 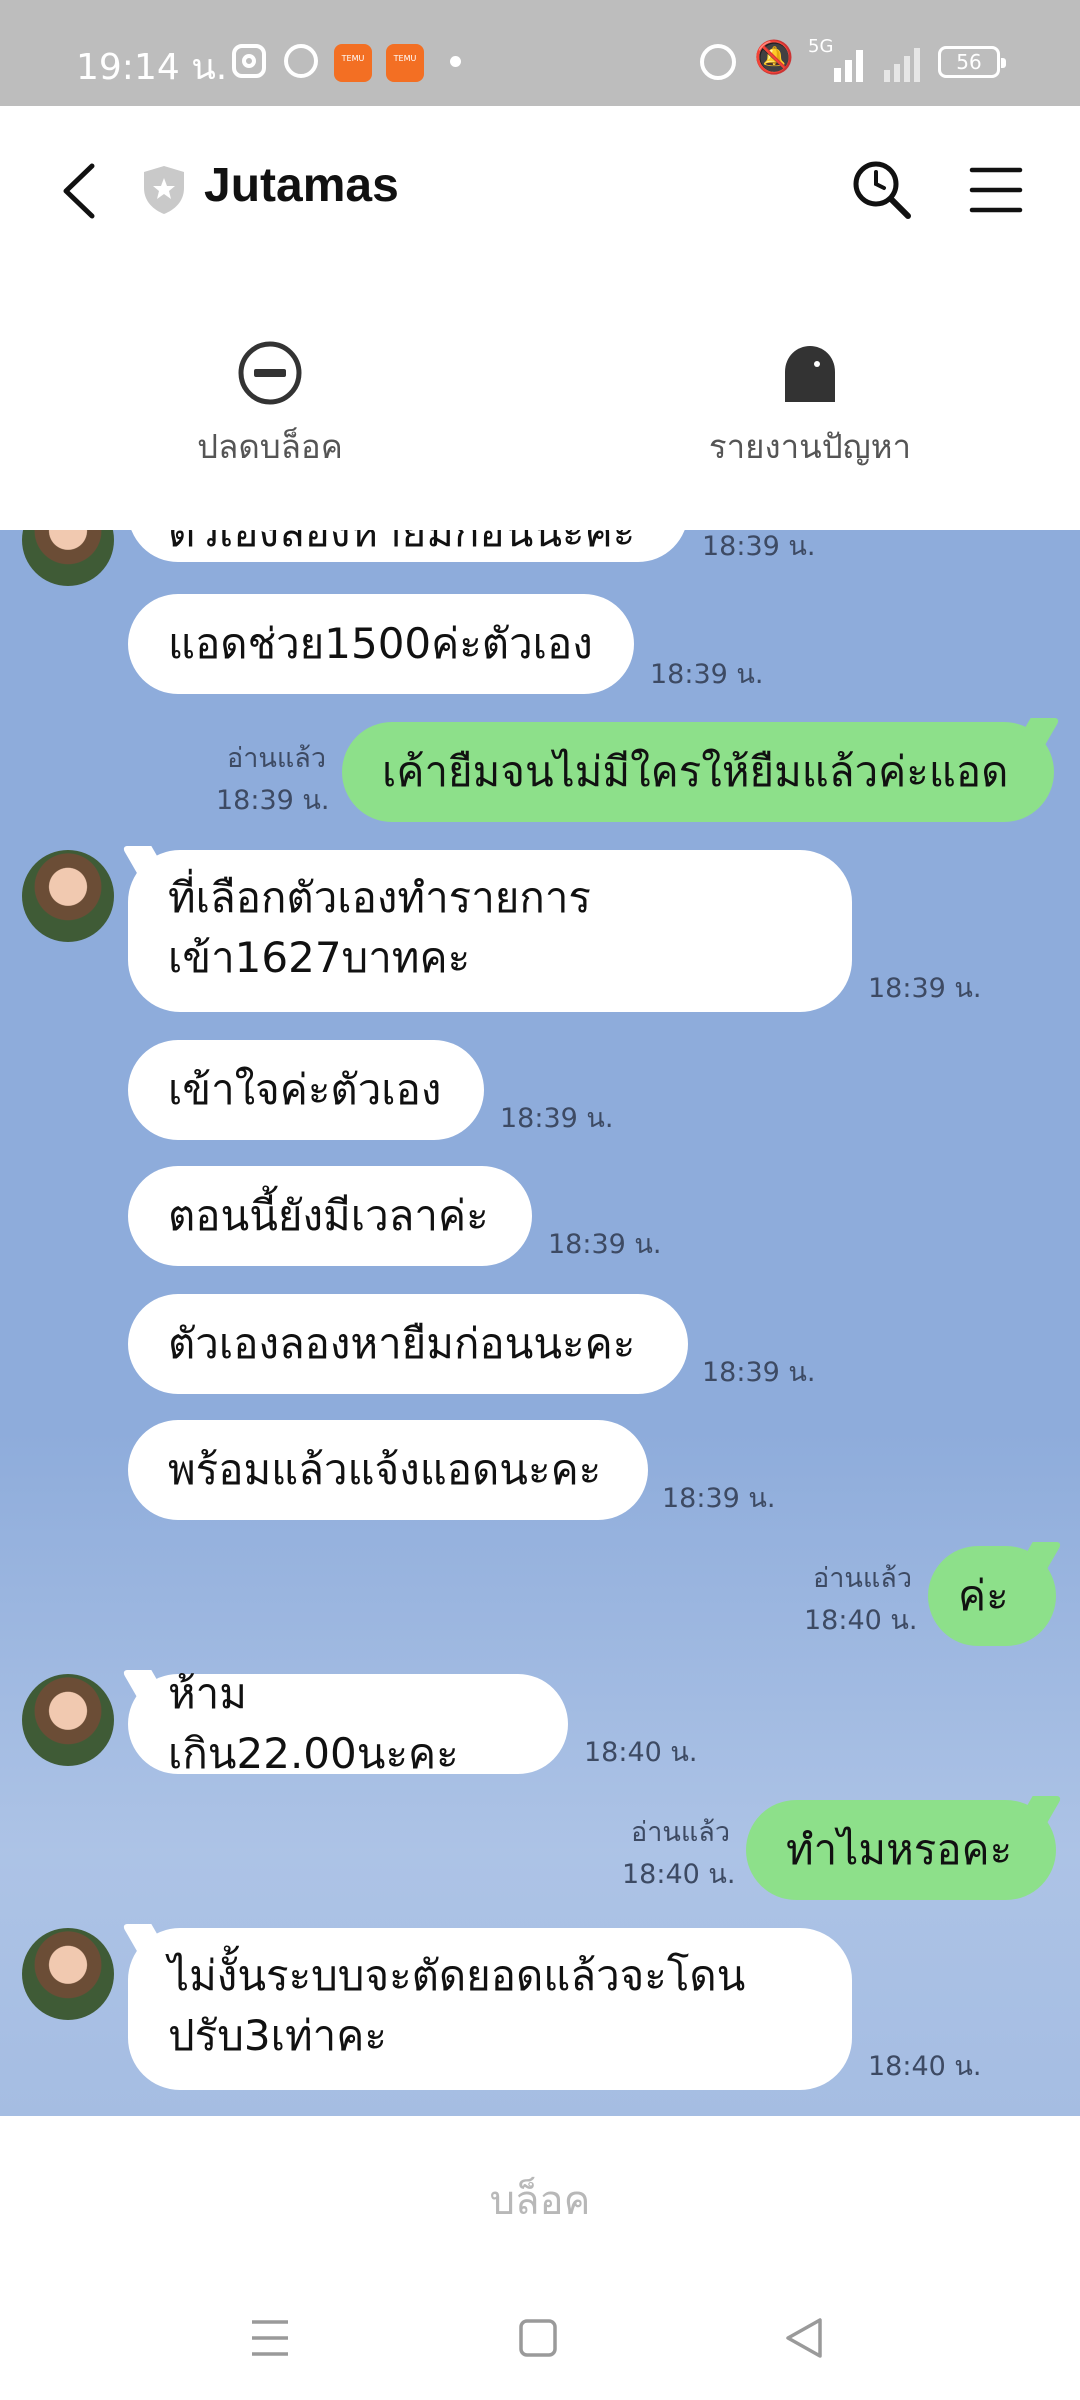 I want to click on back-nav-button, so click(x=804, y=2338).